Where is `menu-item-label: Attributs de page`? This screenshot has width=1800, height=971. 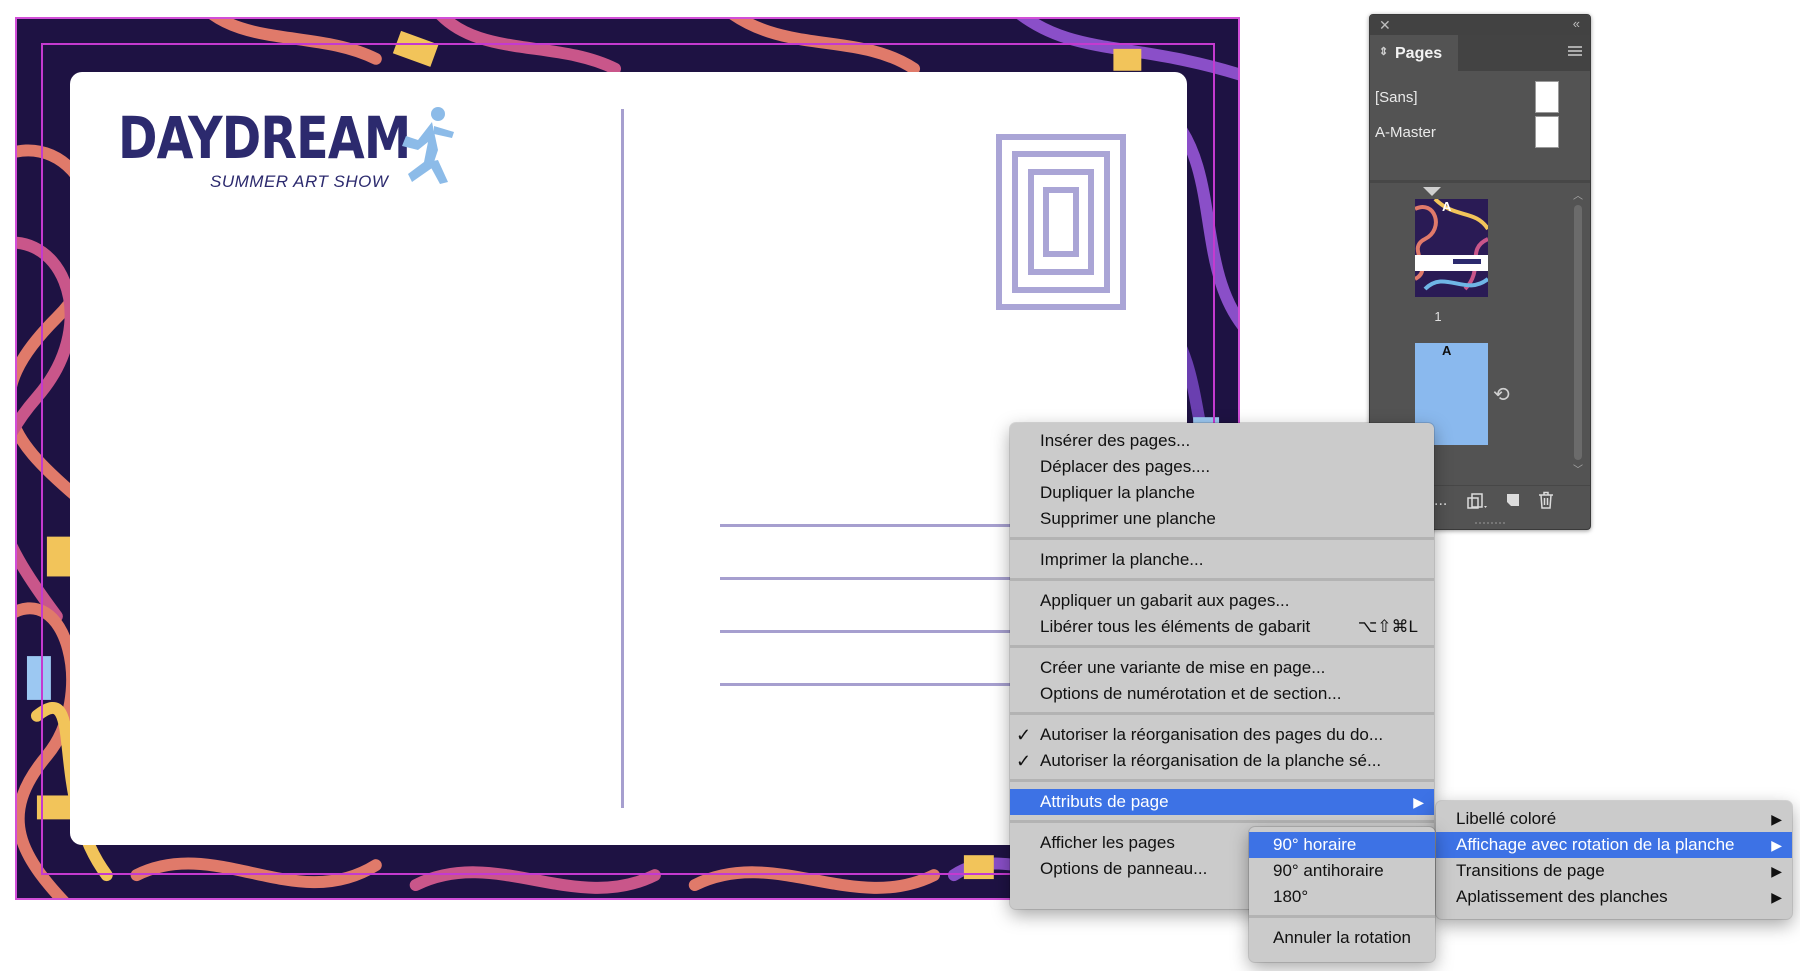
menu-item-label: Attributs de page is located at coordinates (1104, 801).